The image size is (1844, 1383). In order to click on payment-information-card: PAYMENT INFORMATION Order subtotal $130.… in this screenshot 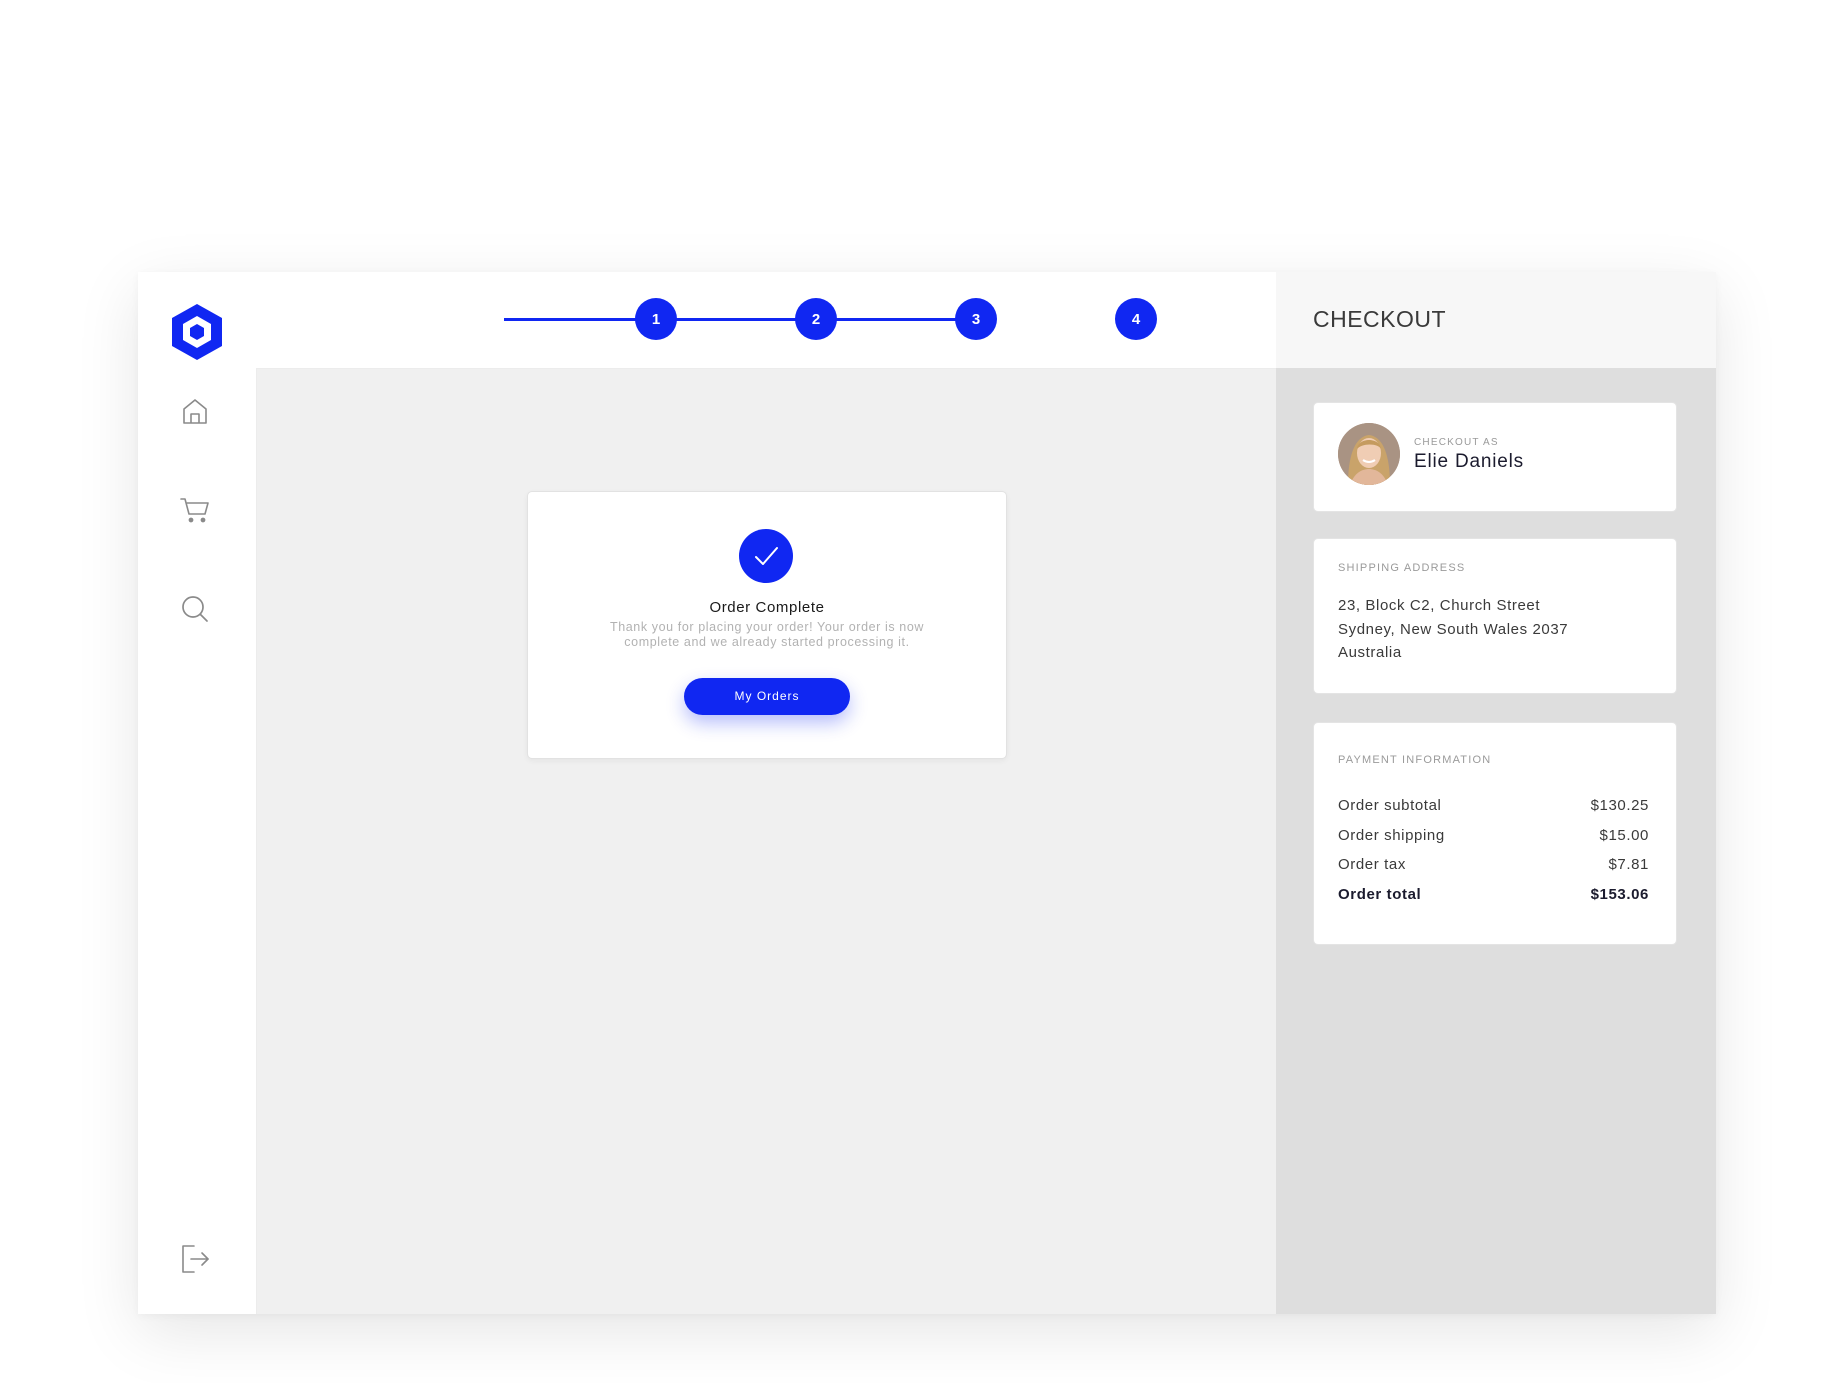, I will do `click(1495, 833)`.